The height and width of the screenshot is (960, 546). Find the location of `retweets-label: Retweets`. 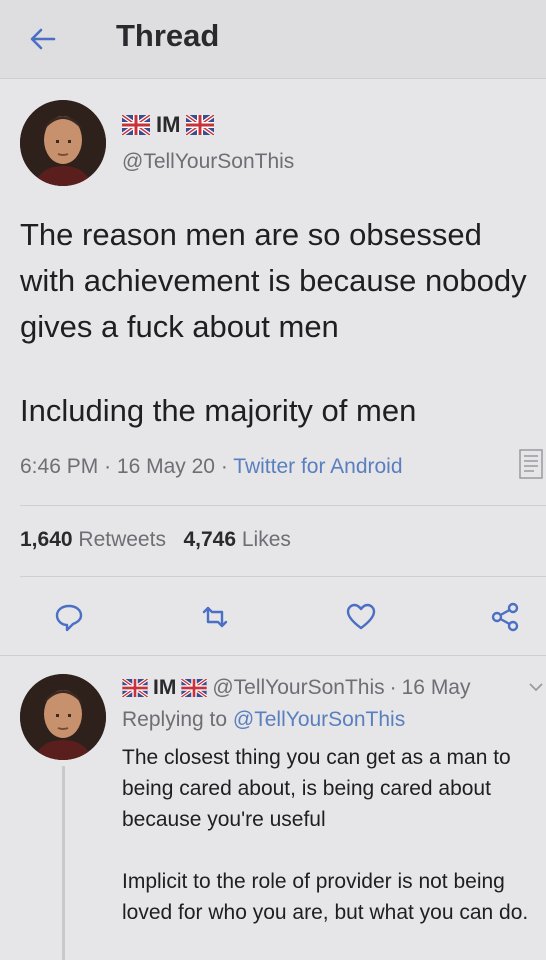

retweets-label: Retweets is located at coordinates (122, 539).